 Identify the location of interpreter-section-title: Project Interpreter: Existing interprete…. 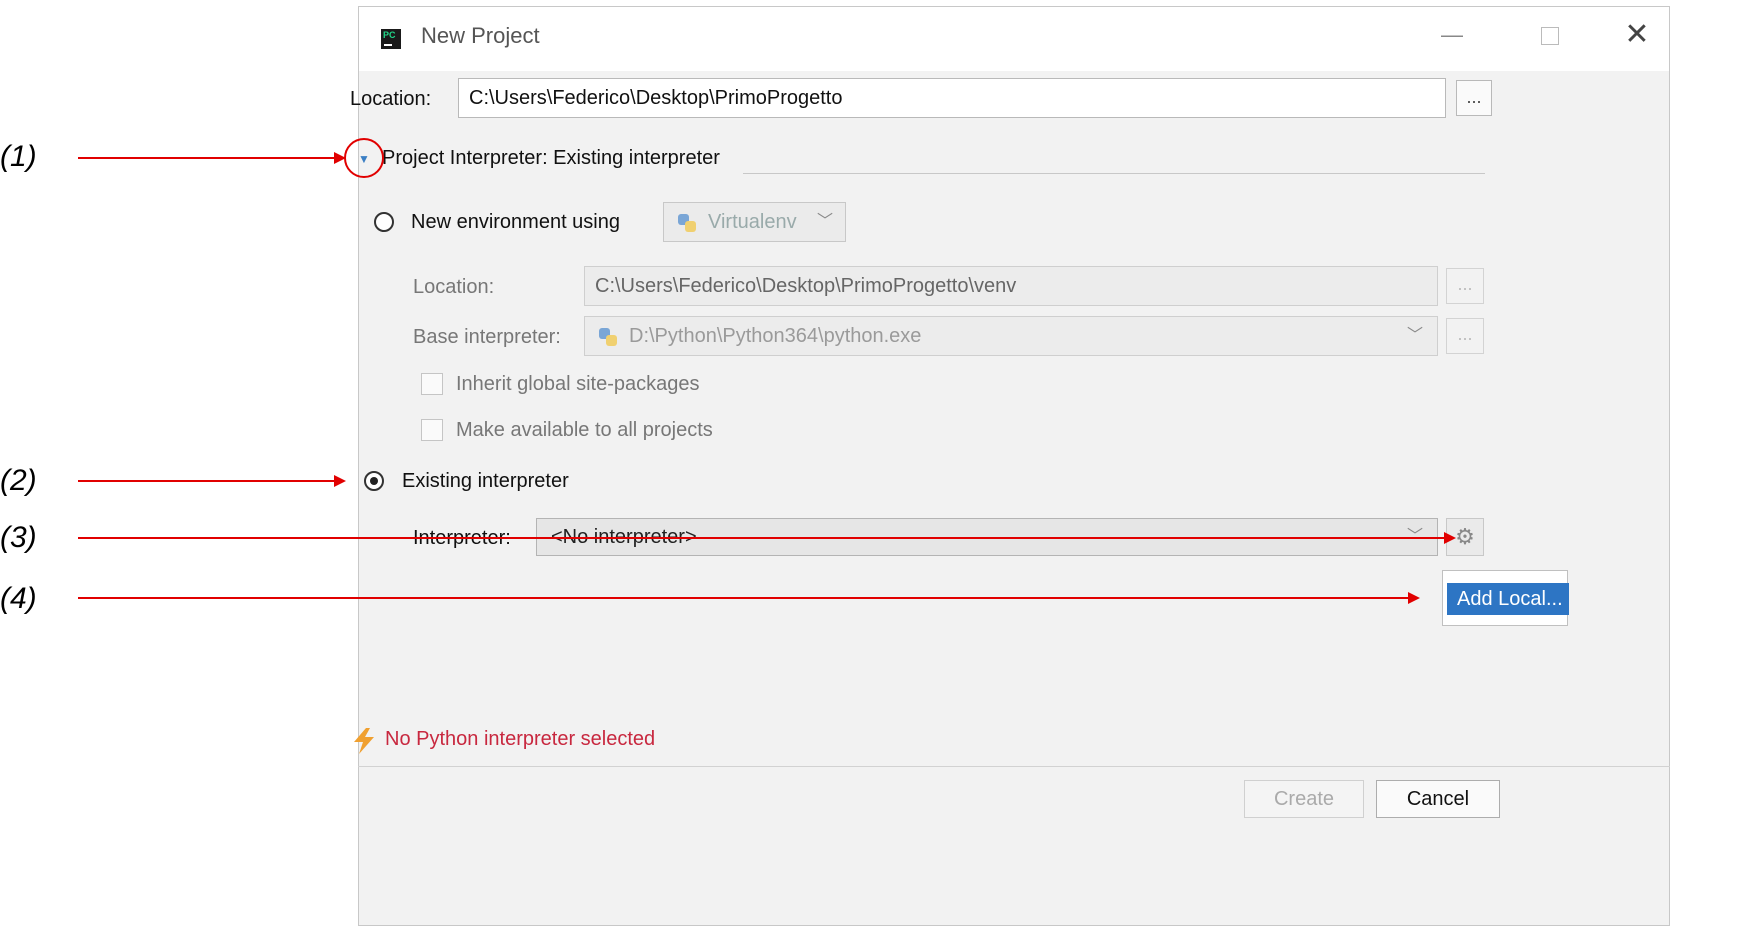
(551, 158).